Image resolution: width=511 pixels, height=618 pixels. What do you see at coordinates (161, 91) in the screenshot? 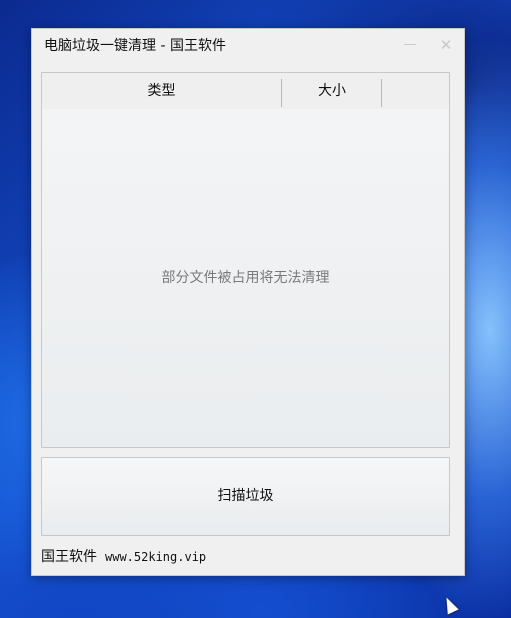
I see `column-header-type: 类型` at bounding box center [161, 91].